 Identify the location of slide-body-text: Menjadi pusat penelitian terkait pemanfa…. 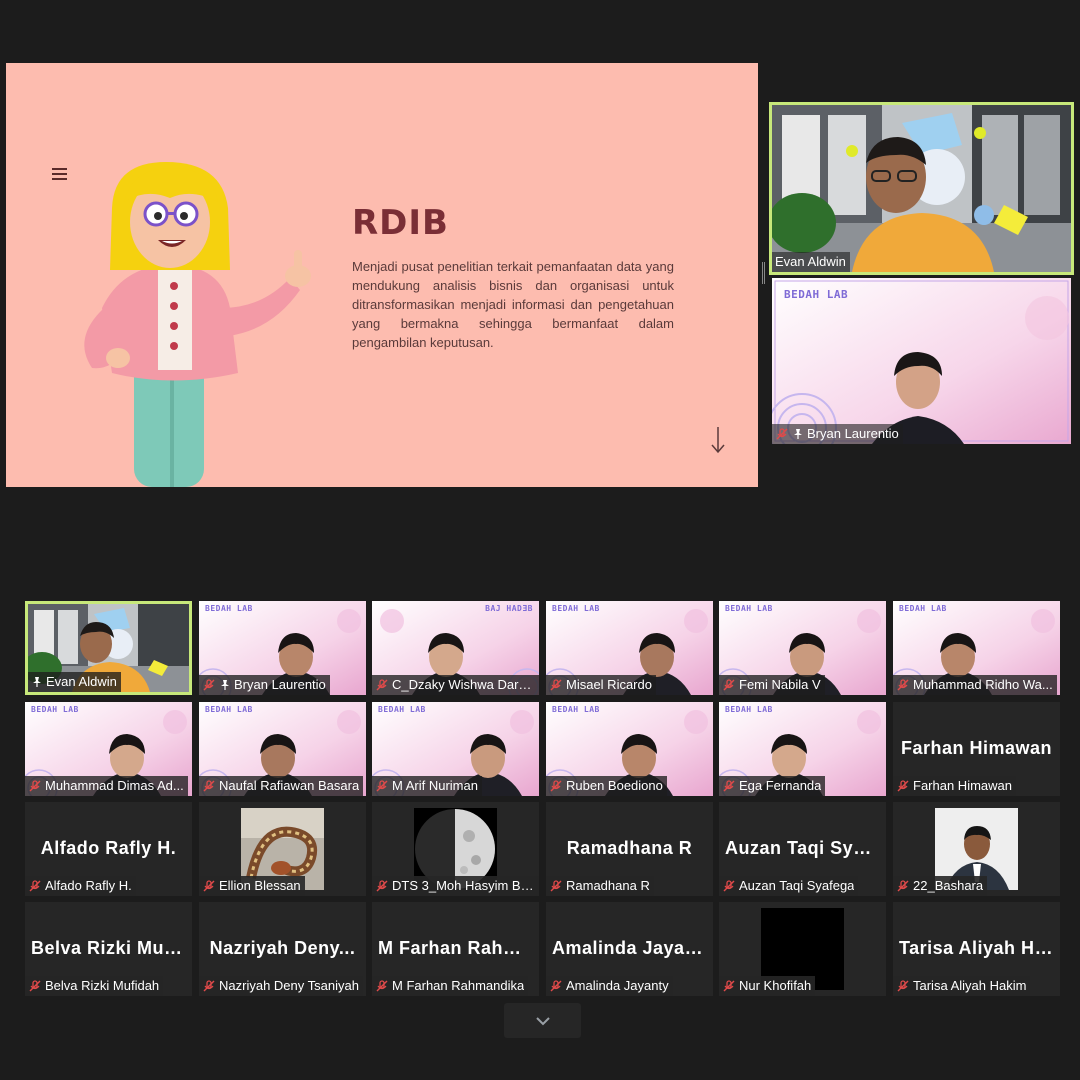
(513, 304).